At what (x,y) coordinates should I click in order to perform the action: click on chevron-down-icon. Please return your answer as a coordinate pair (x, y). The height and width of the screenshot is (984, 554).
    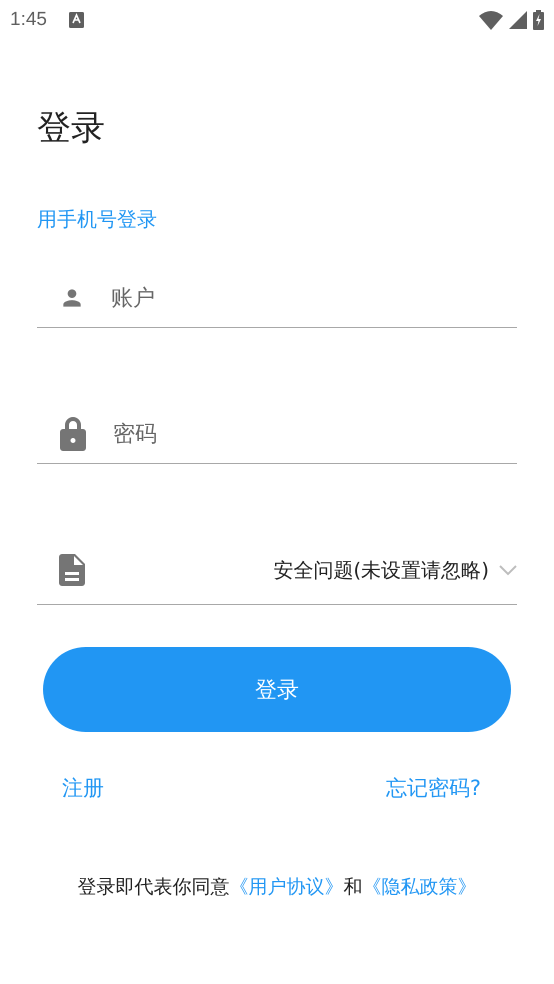
    Looking at the image, I should click on (508, 570).